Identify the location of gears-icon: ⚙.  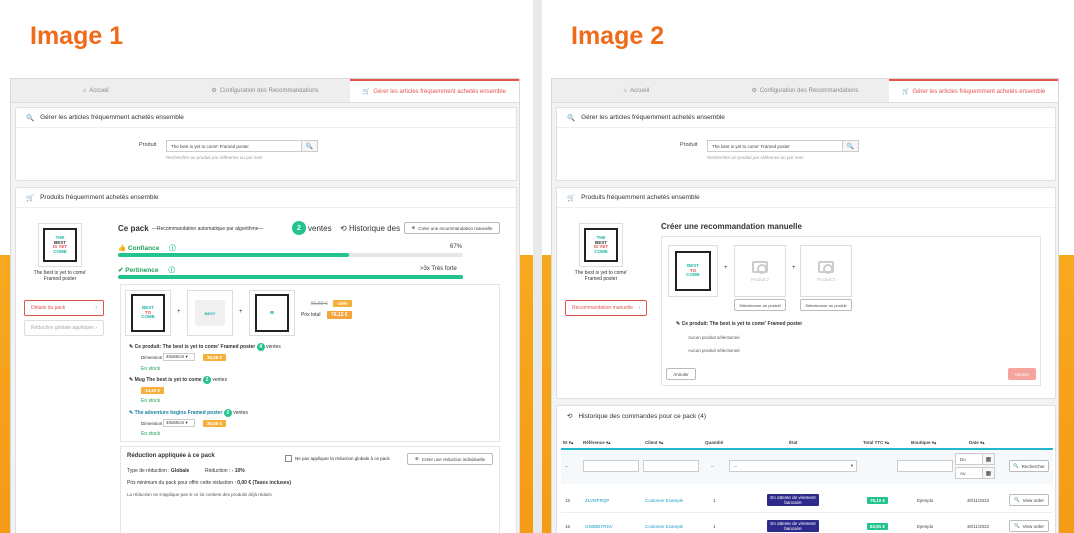
(214, 91).